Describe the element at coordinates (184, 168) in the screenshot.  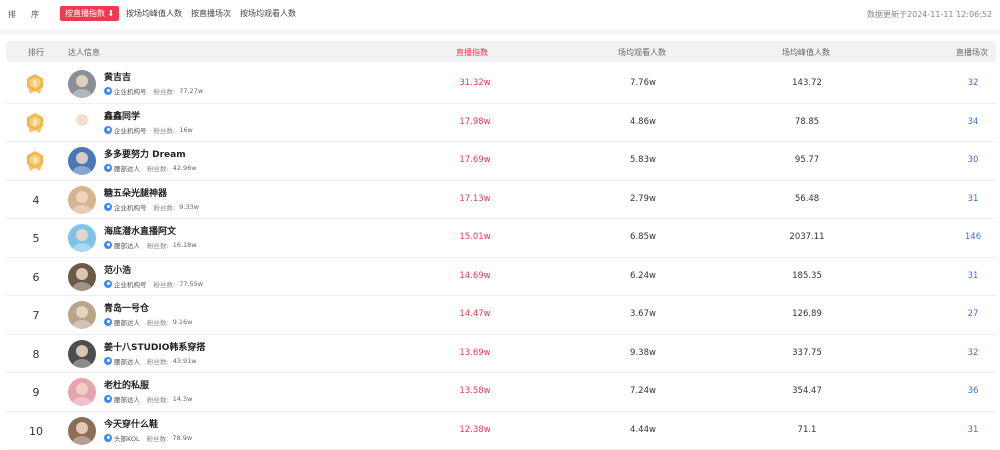
I see `fans-count: 42.96w` at that location.